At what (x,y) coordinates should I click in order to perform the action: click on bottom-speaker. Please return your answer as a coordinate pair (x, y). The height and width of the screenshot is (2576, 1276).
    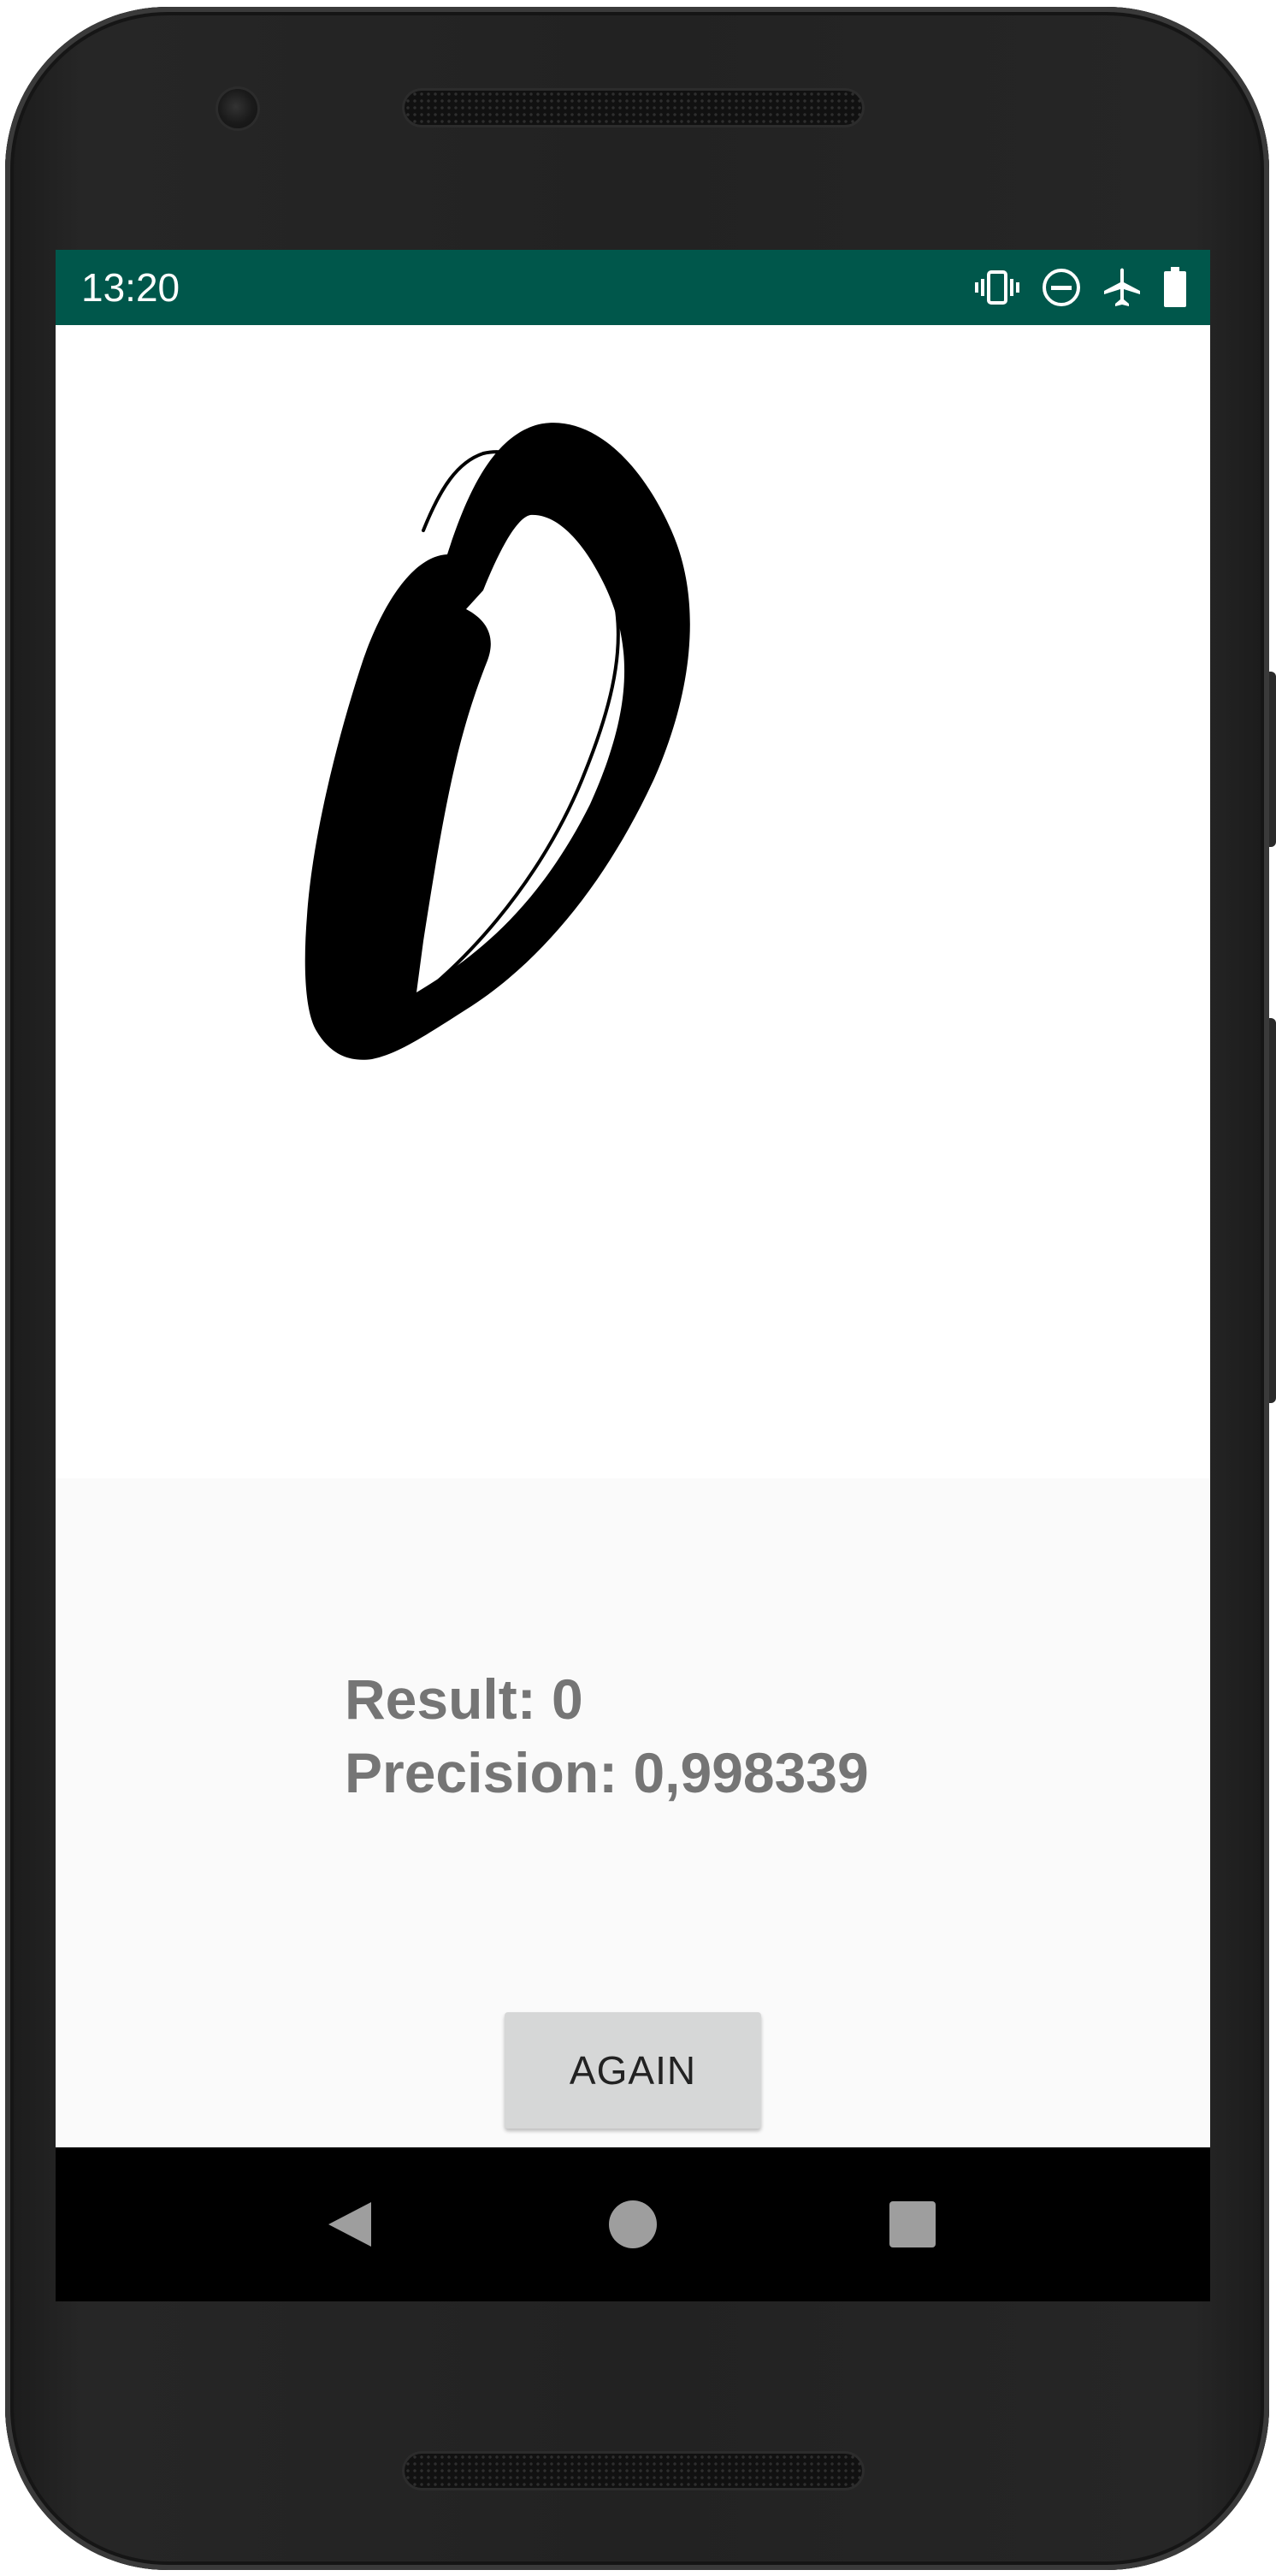
    Looking at the image, I should click on (633, 2471).